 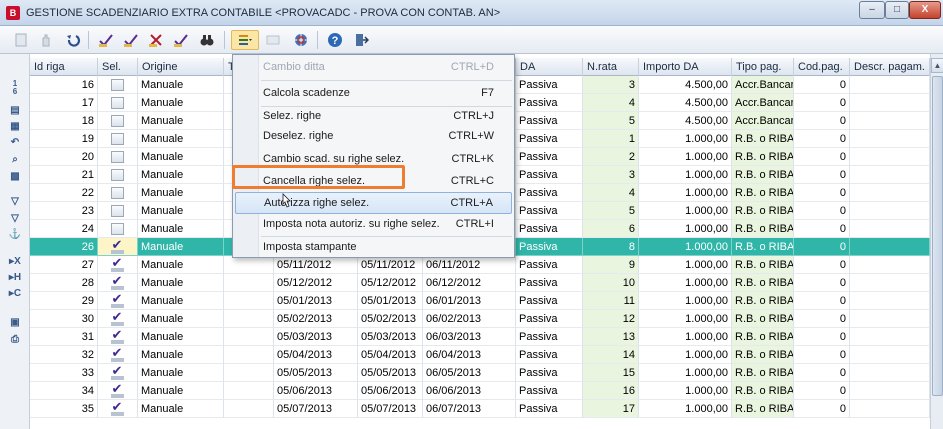 I want to click on column-header: Id riga, so click(x=64, y=67).